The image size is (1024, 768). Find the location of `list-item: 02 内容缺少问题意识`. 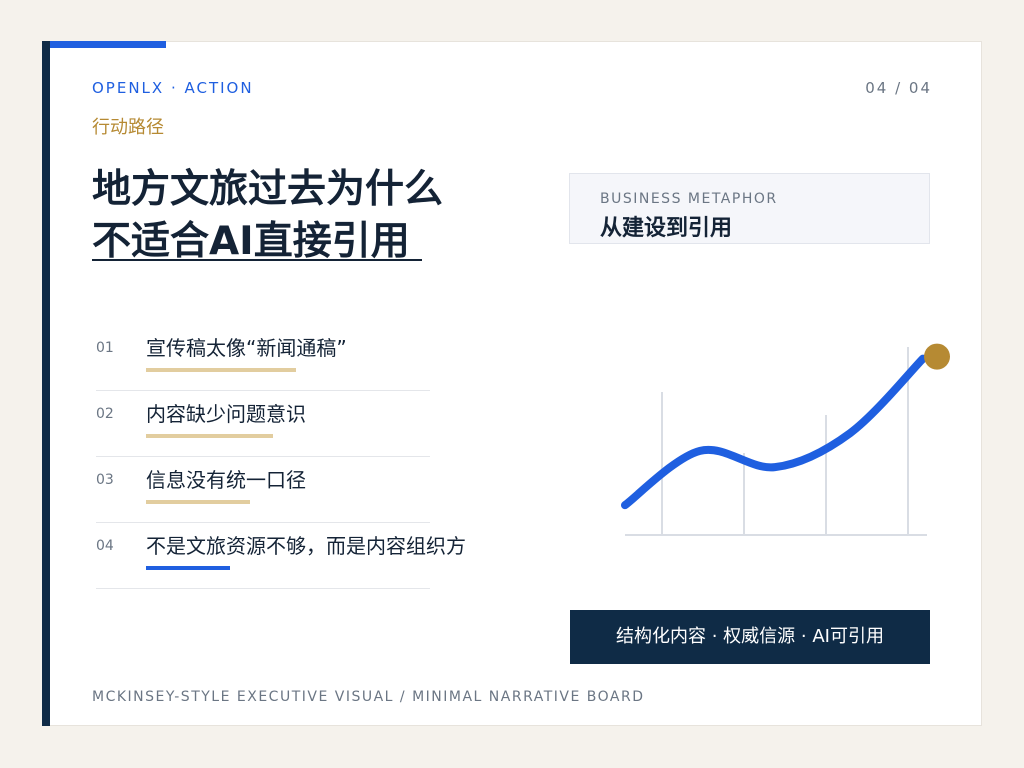

list-item: 02 内容缺少问题意识 is located at coordinates (263, 424).